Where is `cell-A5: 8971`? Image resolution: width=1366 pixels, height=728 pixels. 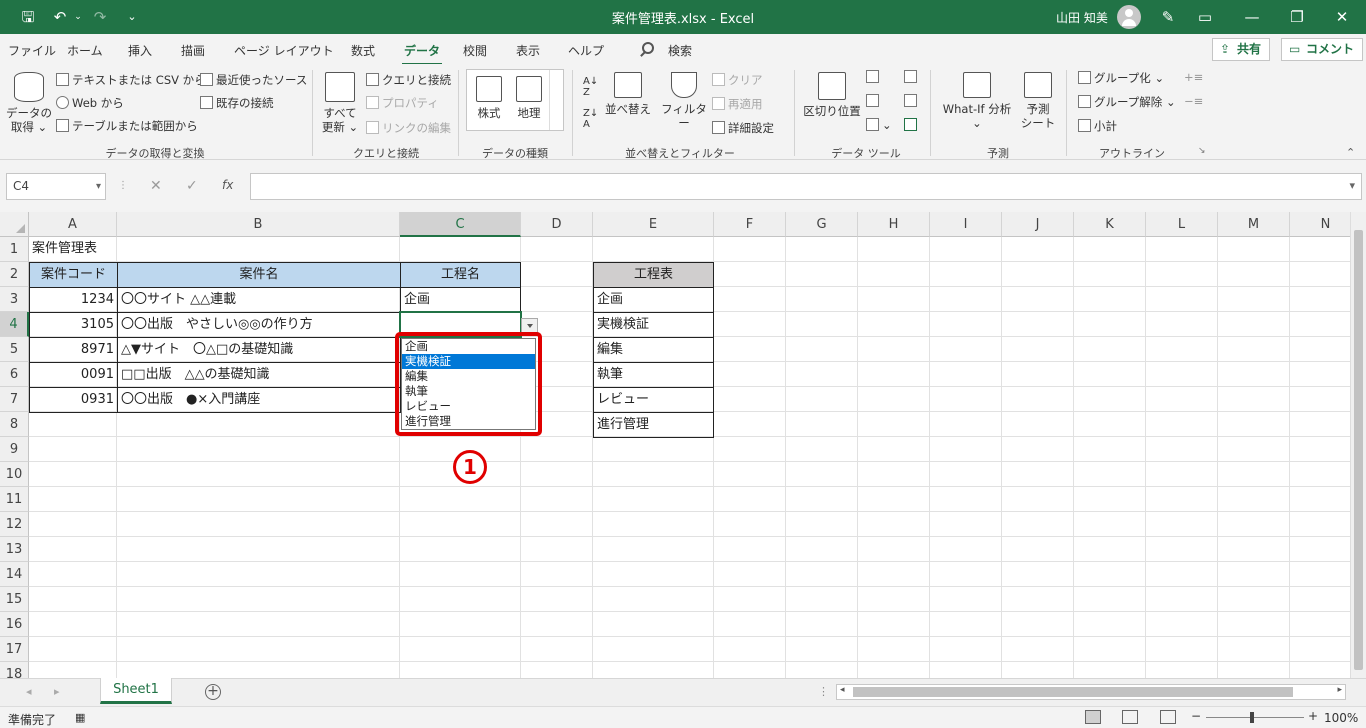 cell-A5: 8971 is located at coordinates (73, 350).